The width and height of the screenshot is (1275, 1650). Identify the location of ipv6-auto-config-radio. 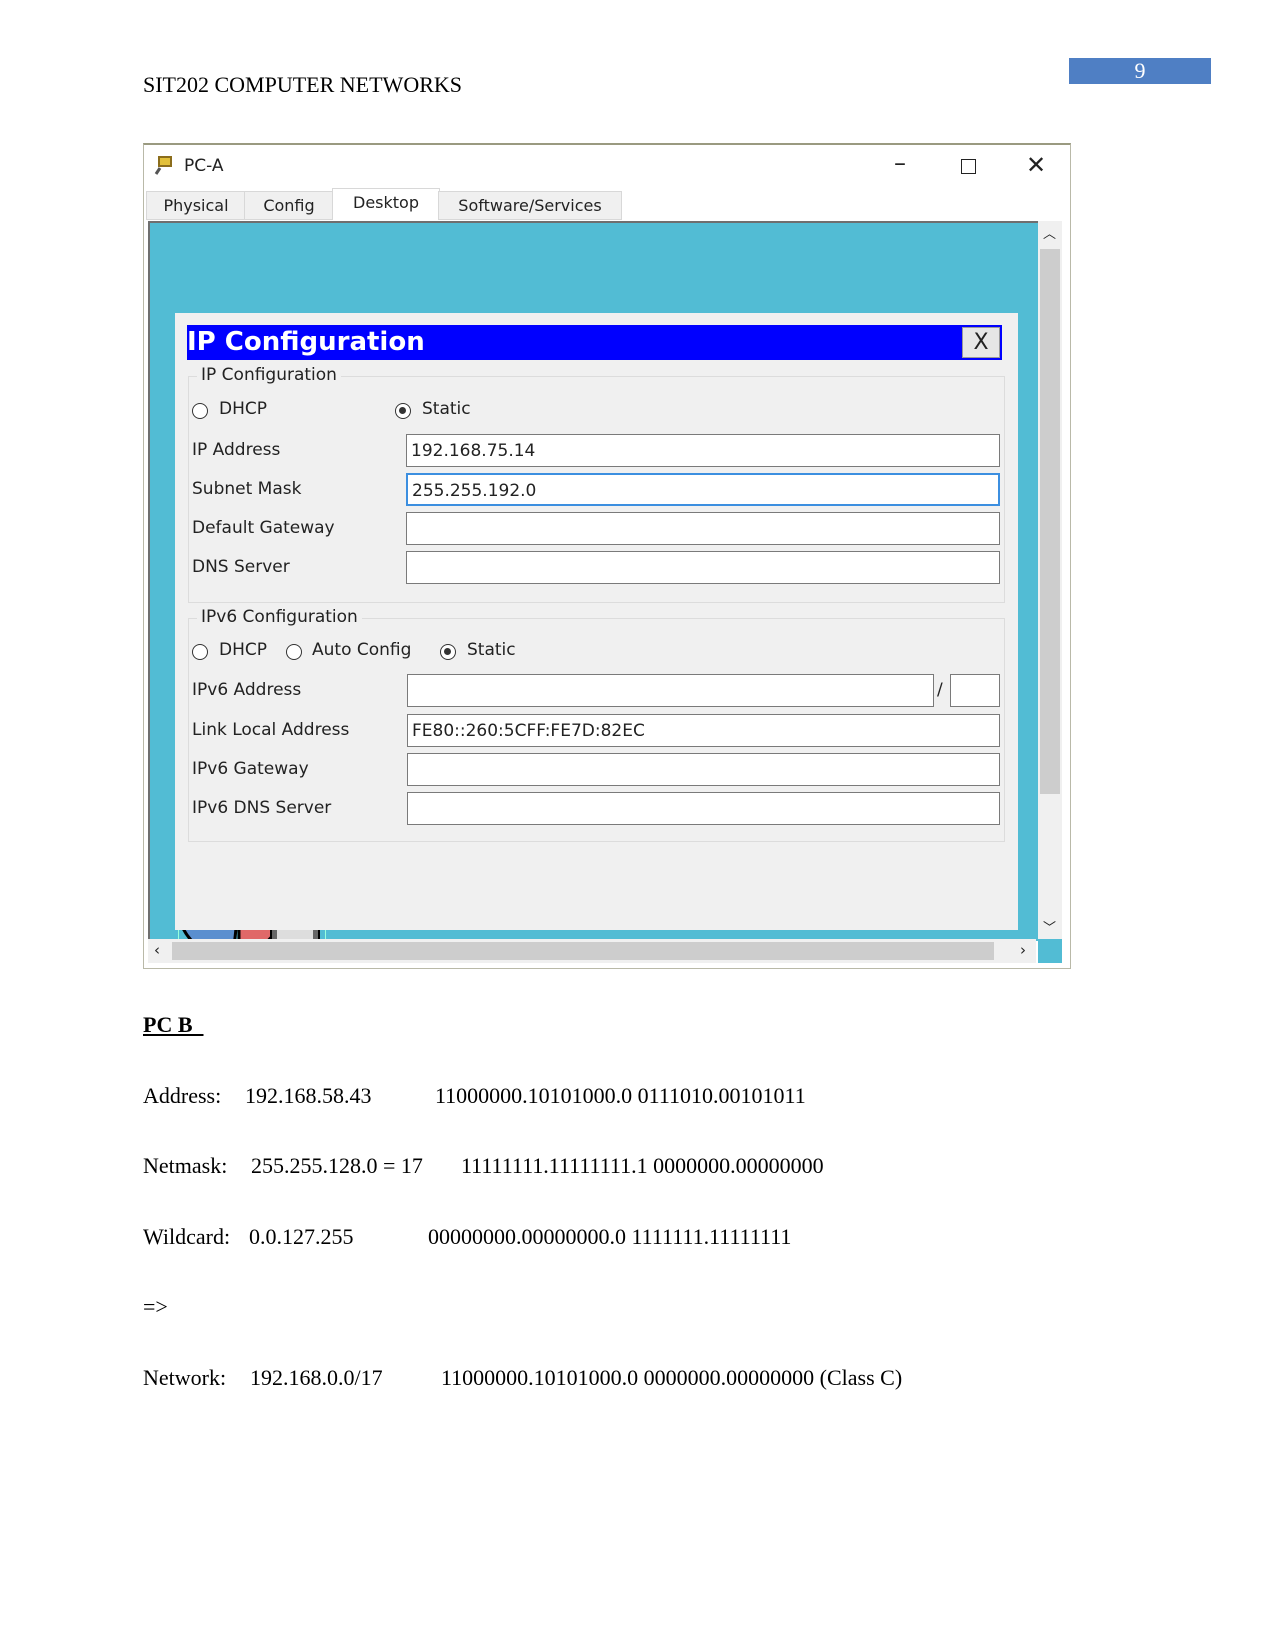
(294, 652).